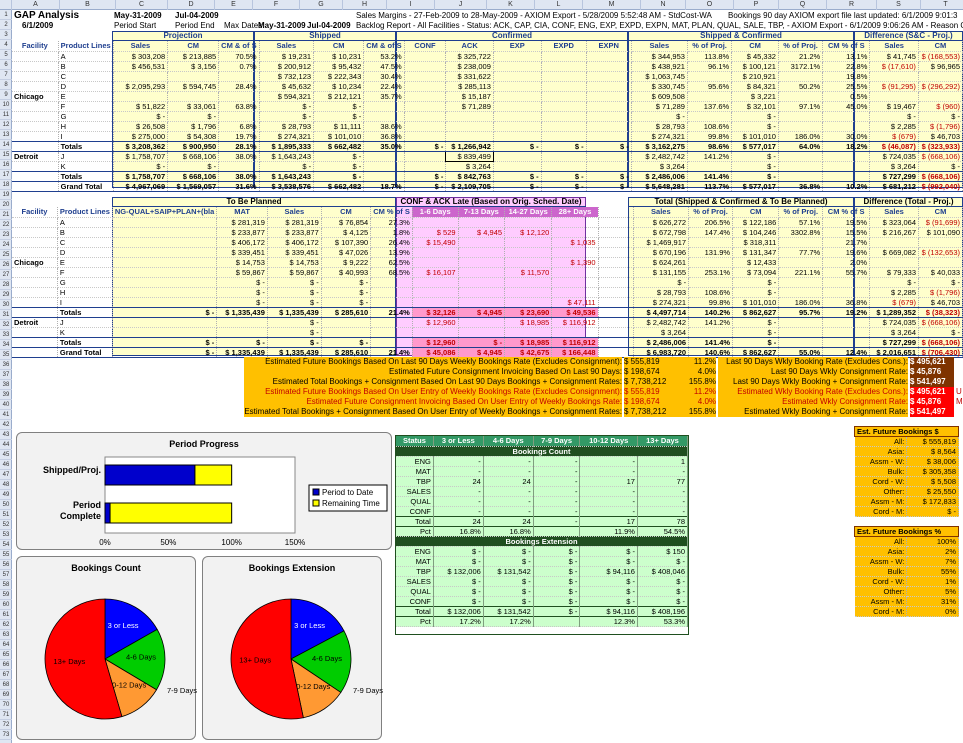  I want to click on row-header: 42, so click(6, 425).